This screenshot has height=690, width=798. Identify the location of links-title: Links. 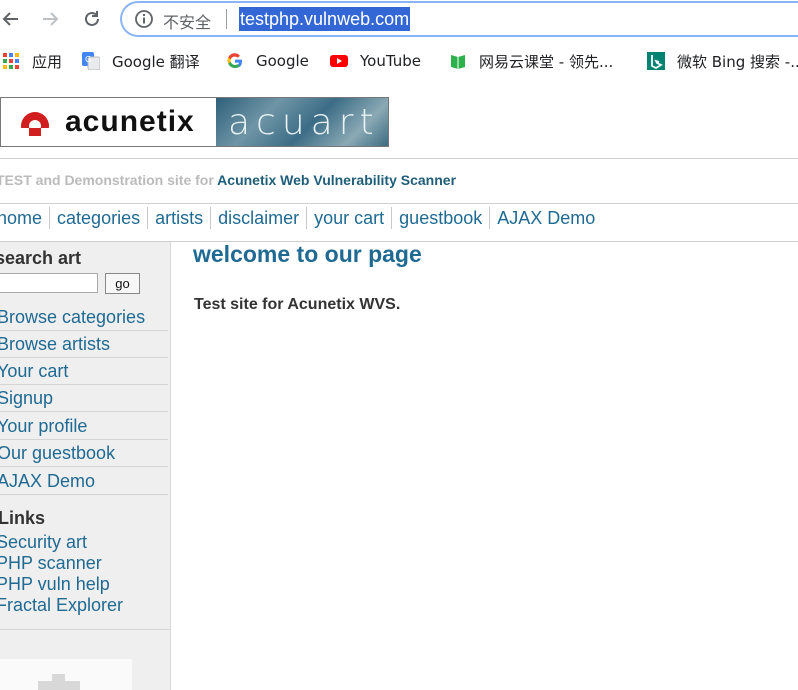
(23, 518).